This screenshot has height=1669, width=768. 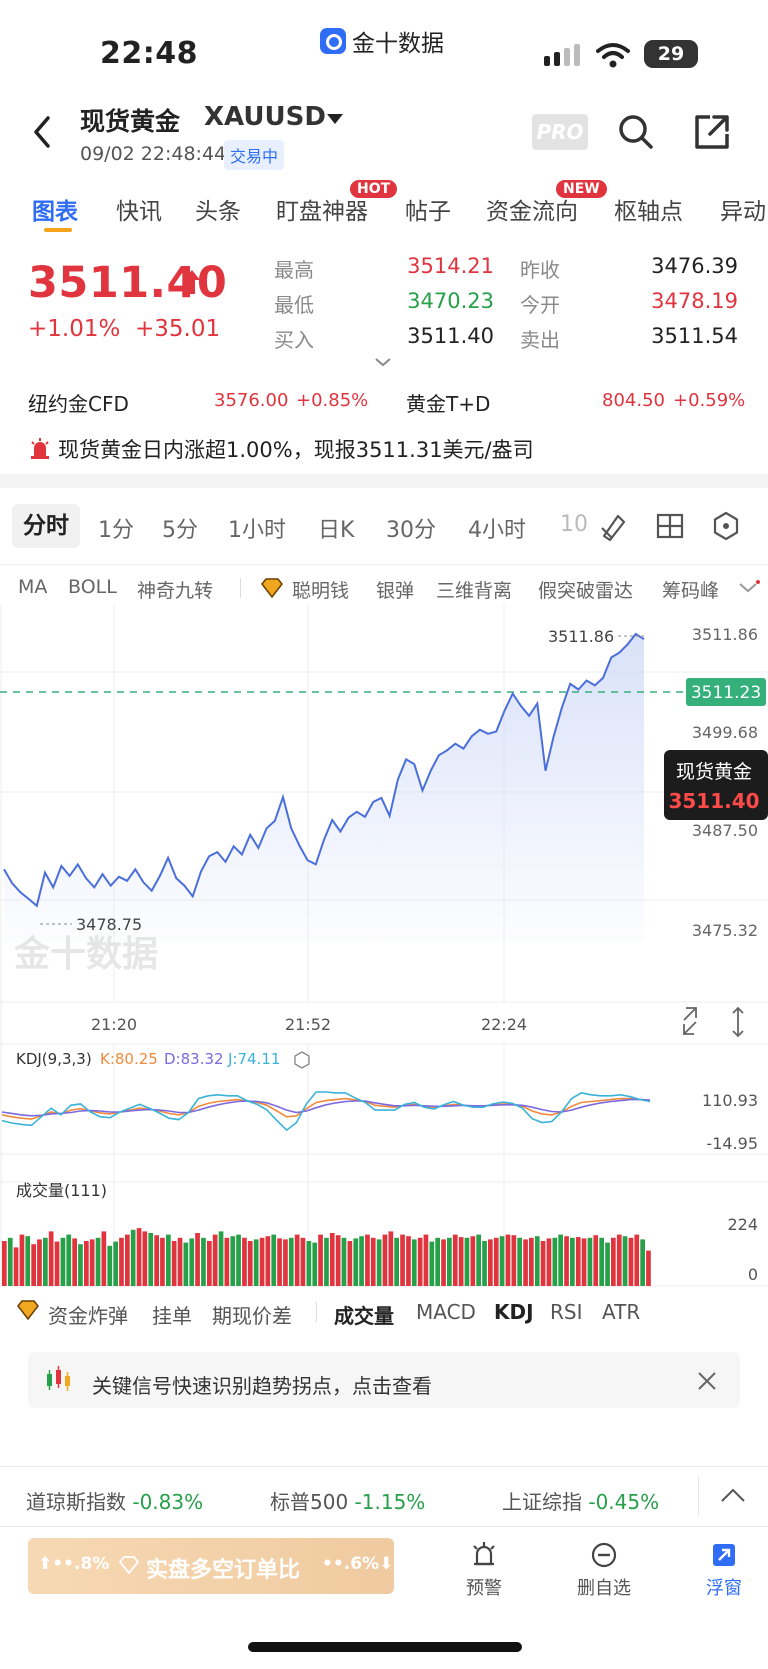 I want to click on index-item: 标普500 -1.15%, so click(x=347, y=1500).